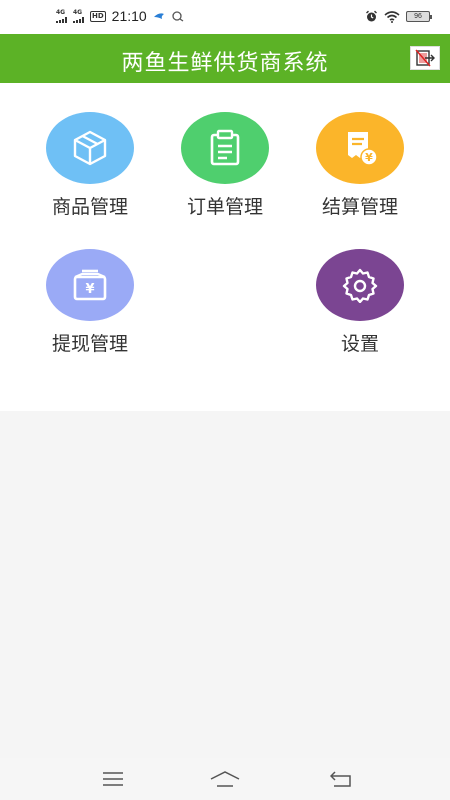 The image size is (450, 800). Describe the element at coordinates (224, 207) in the screenshot. I see `order-management-label: 订单管理` at that location.